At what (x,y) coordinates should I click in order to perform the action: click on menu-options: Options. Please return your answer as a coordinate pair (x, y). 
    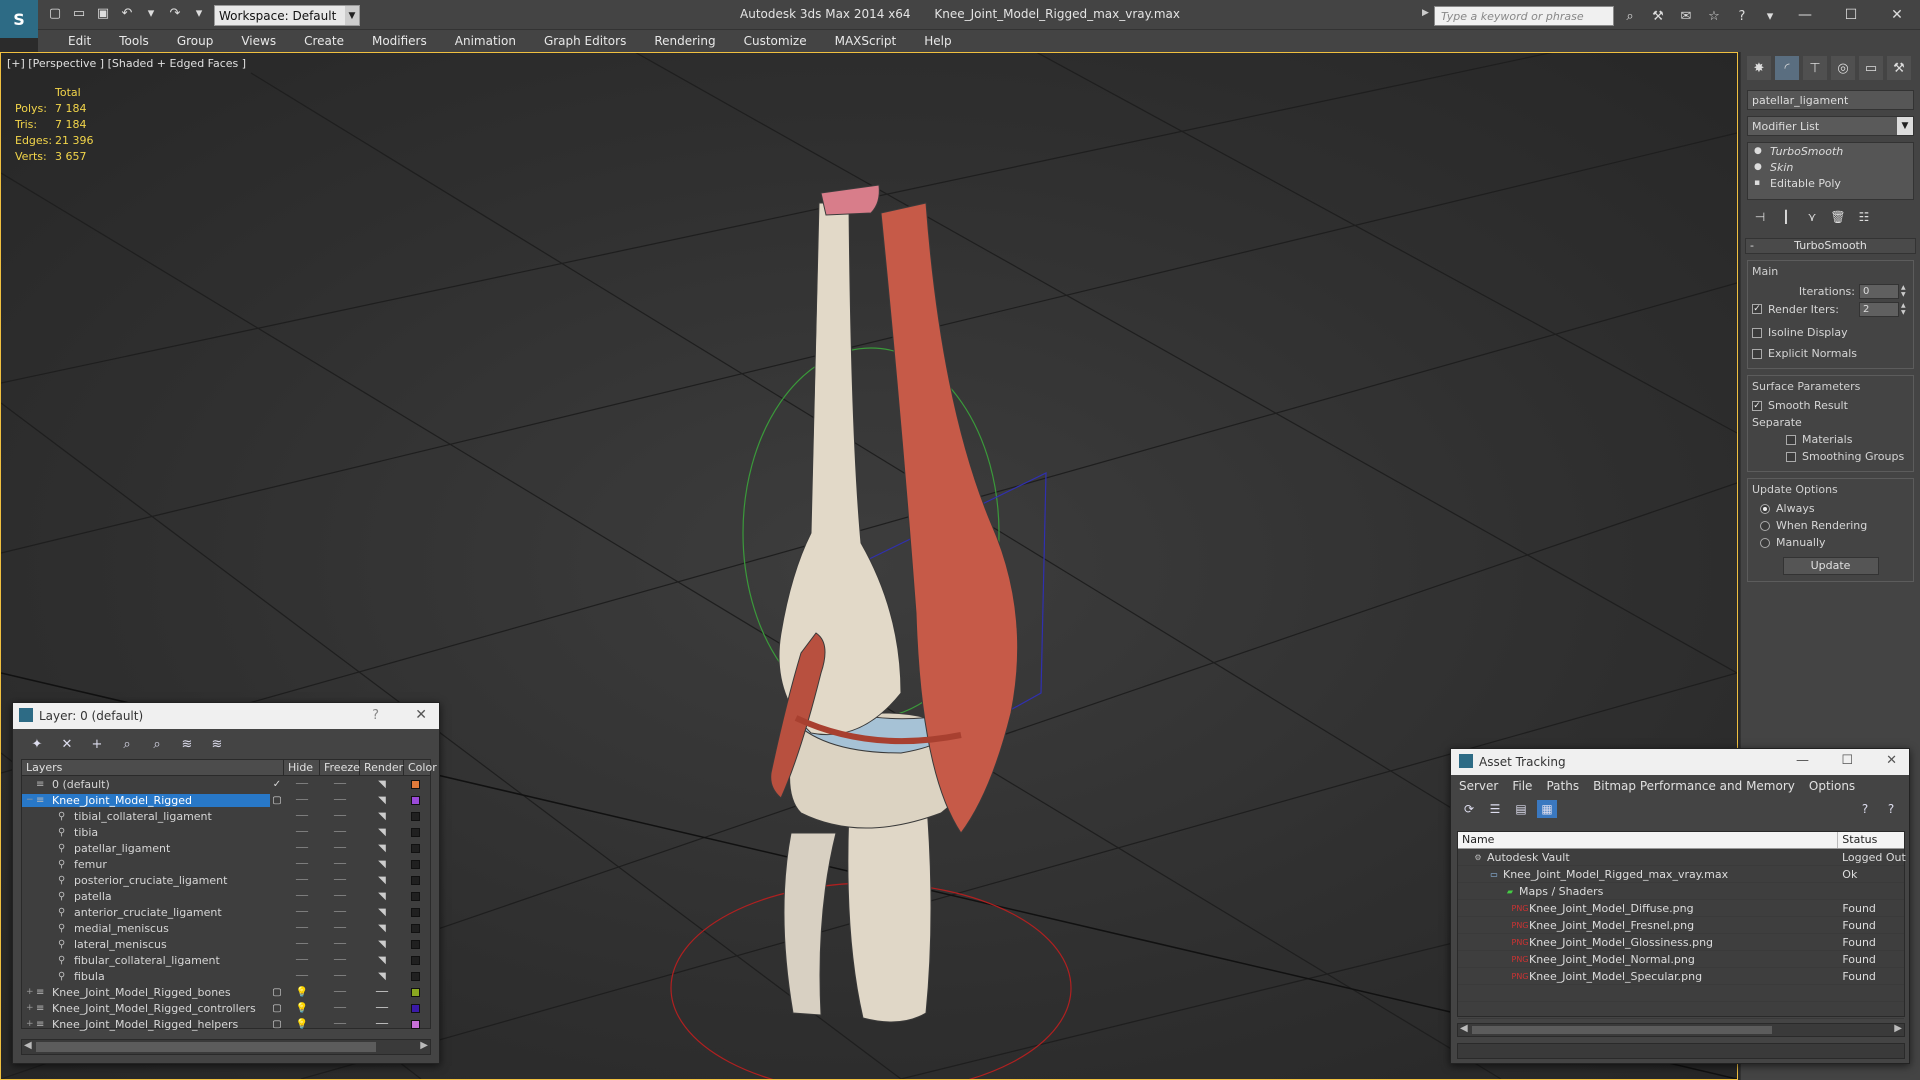
    Looking at the image, I should click on (1832, 786).